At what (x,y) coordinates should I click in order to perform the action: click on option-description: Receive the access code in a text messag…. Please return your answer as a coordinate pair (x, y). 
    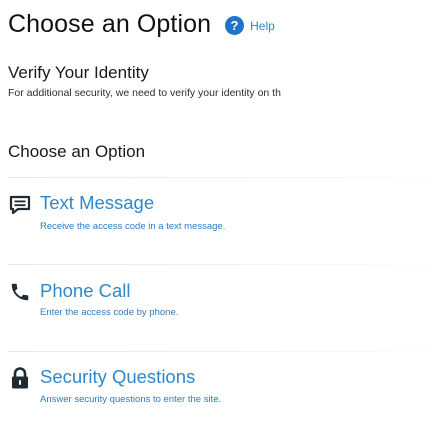
    Looking at the image, I should click on (133, 226).